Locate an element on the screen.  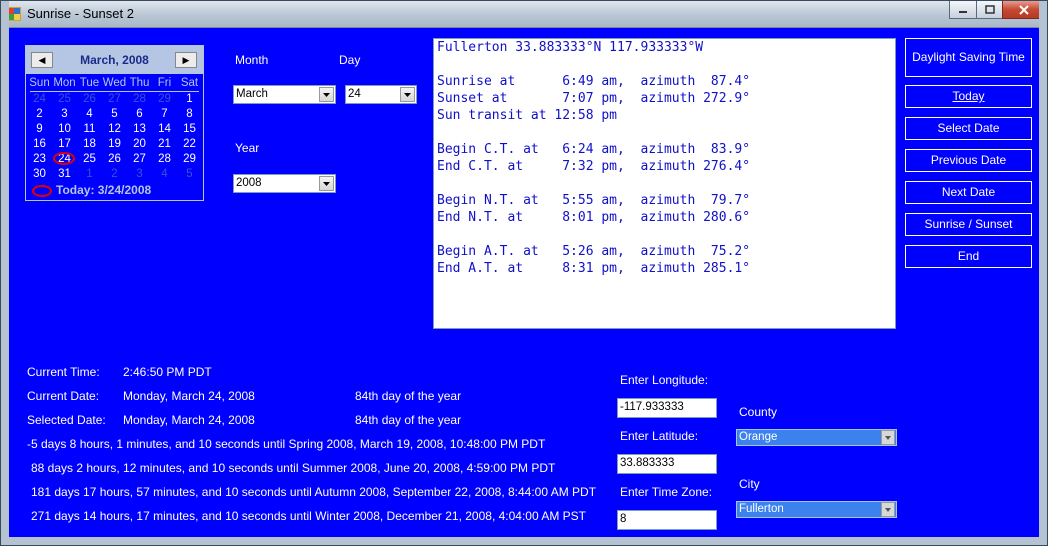
day-select: 24 is located at coordinates (381, 94).